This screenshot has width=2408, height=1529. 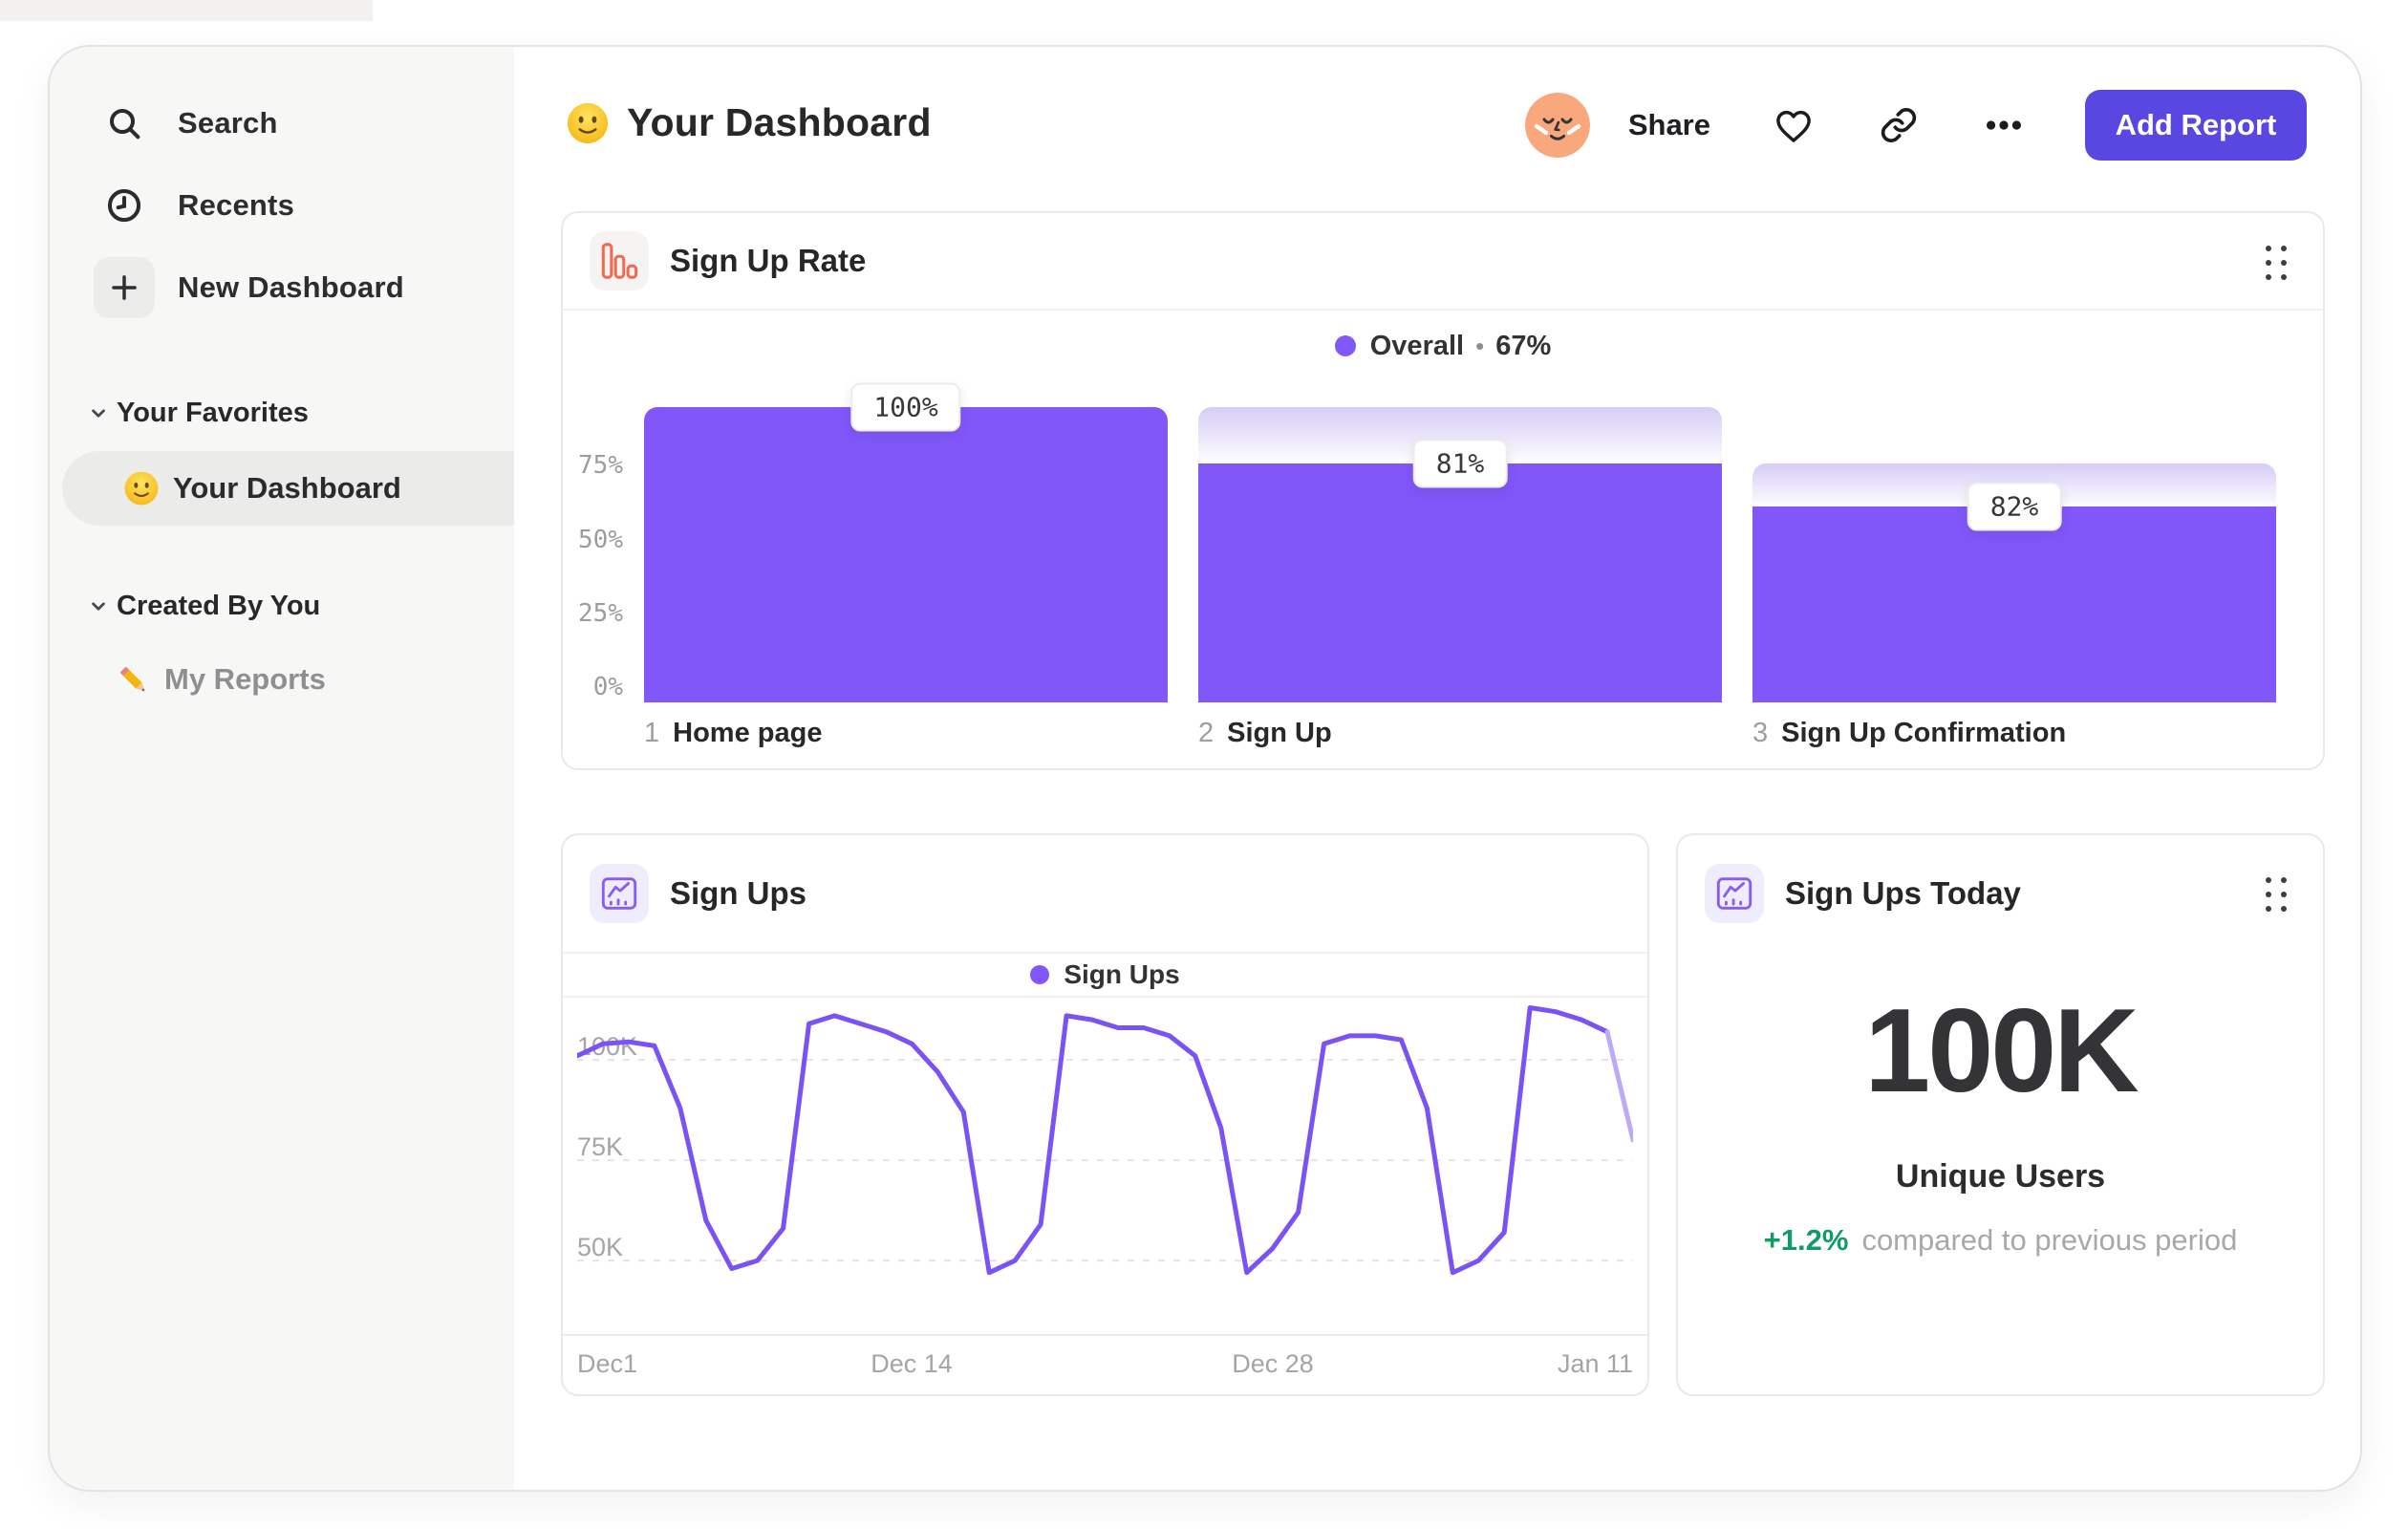 What do you see at coordinates (1417, 345) in the screenshot?
I see `legend-name: Overall` at bounding box center [1417, 345].